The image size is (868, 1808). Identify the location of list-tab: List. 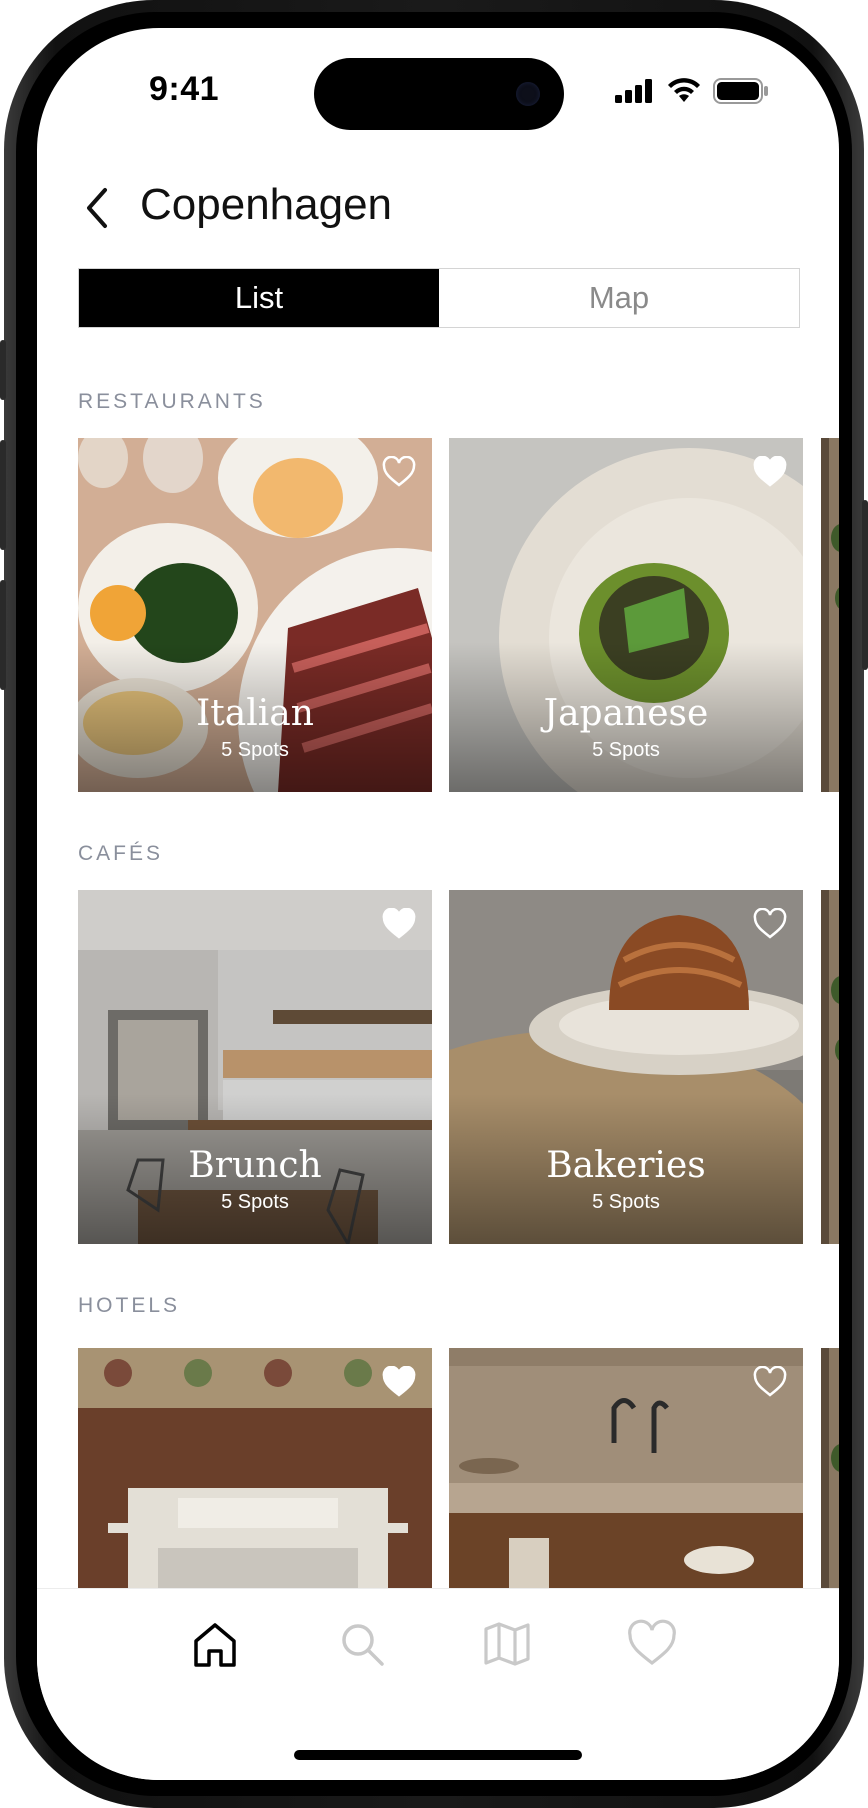
(259, 298).